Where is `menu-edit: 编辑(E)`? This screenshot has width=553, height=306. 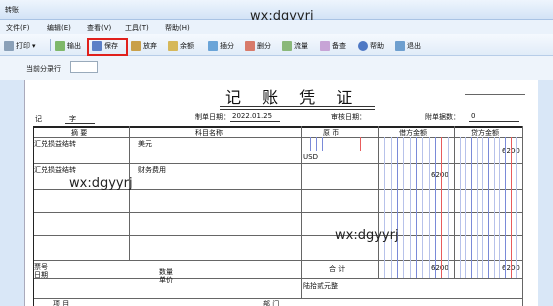
menu-edit: 编辑(E) is located at coordinates (59, 28).